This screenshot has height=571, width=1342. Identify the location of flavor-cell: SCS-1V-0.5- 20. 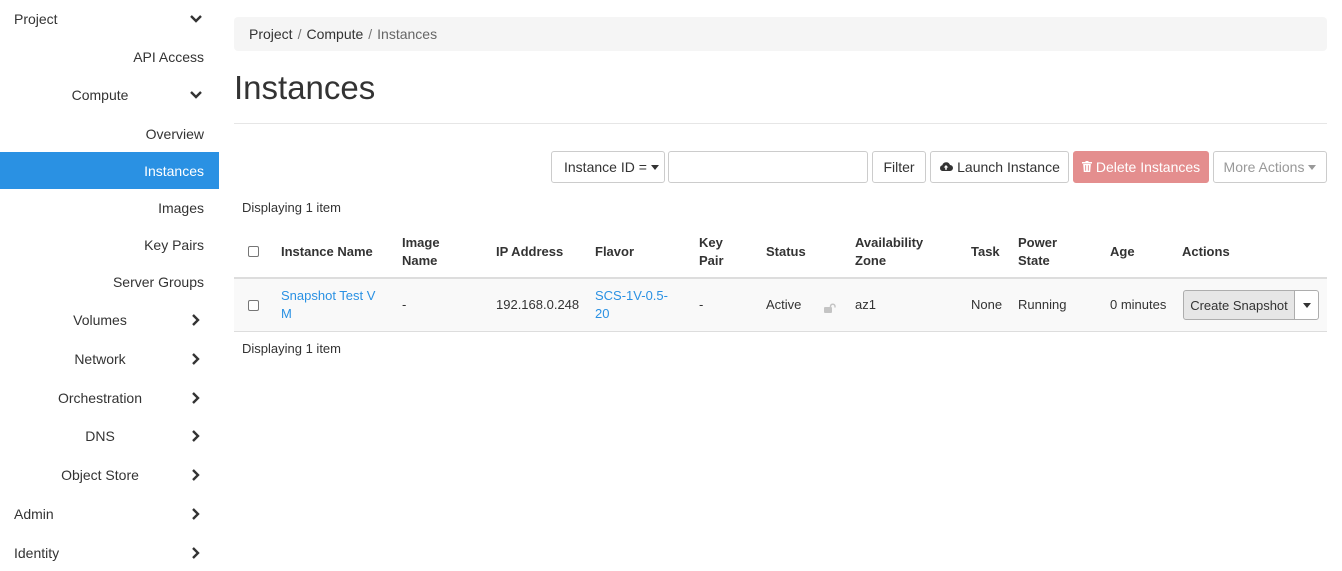
(631, 305).